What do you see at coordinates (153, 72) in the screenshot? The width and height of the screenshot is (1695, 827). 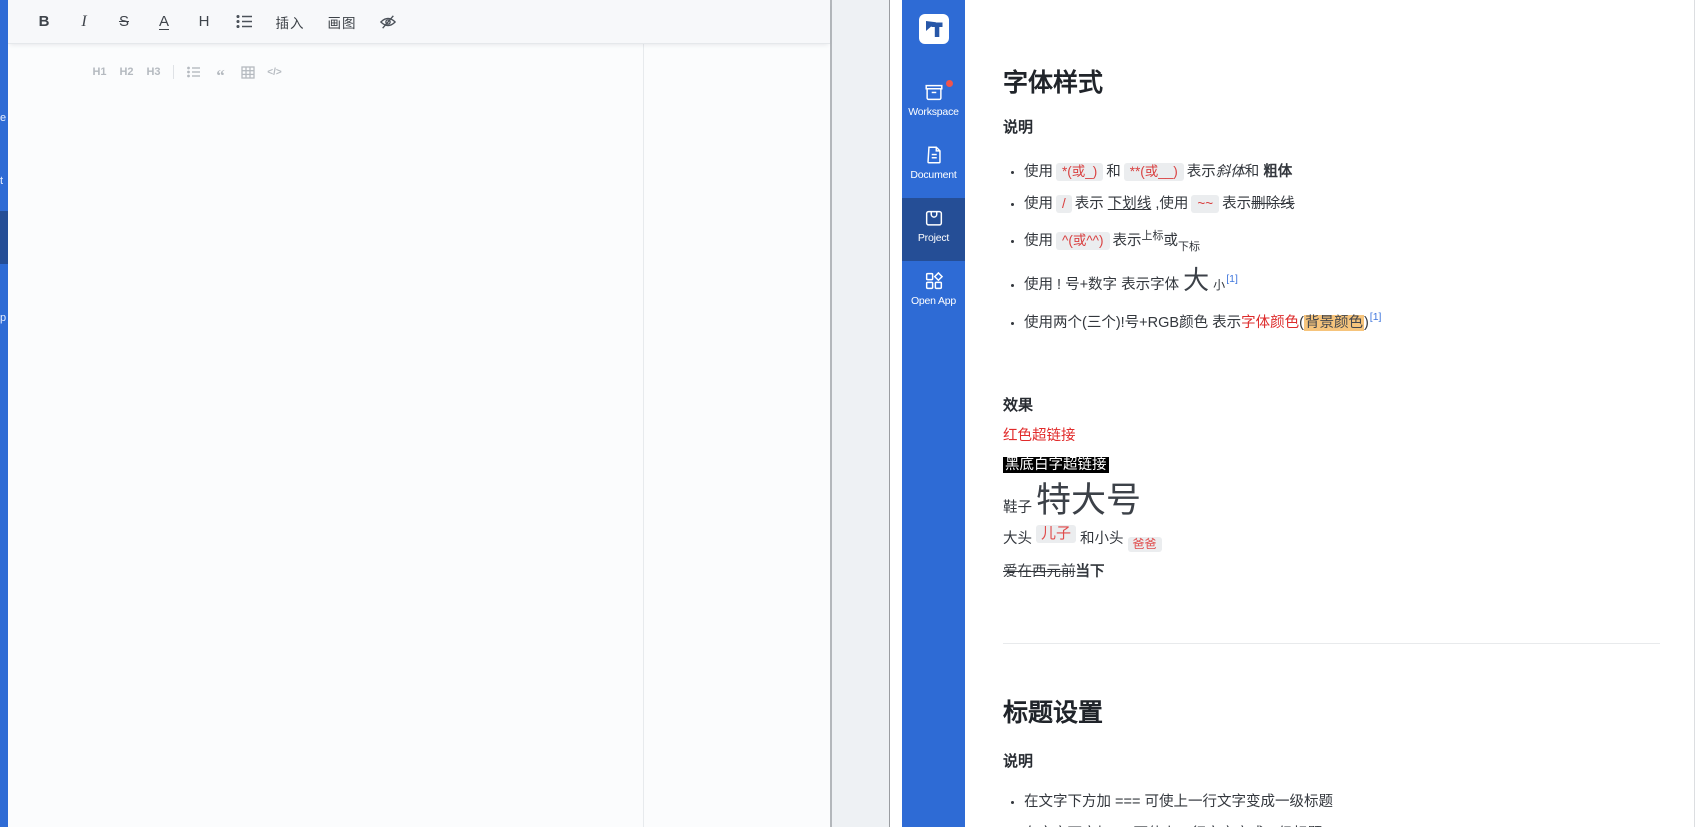 I see `h3-button: H3` at bounding box center [153, 72].